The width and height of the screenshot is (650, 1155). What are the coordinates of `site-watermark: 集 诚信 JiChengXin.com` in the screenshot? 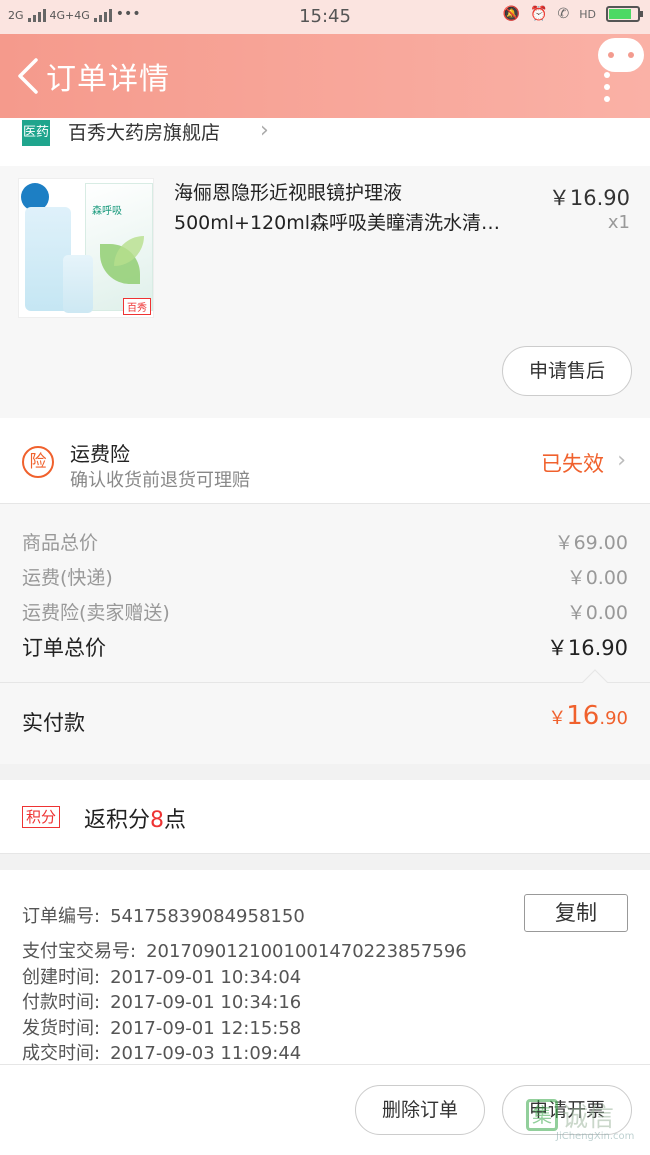 It's located at (585, 1122).